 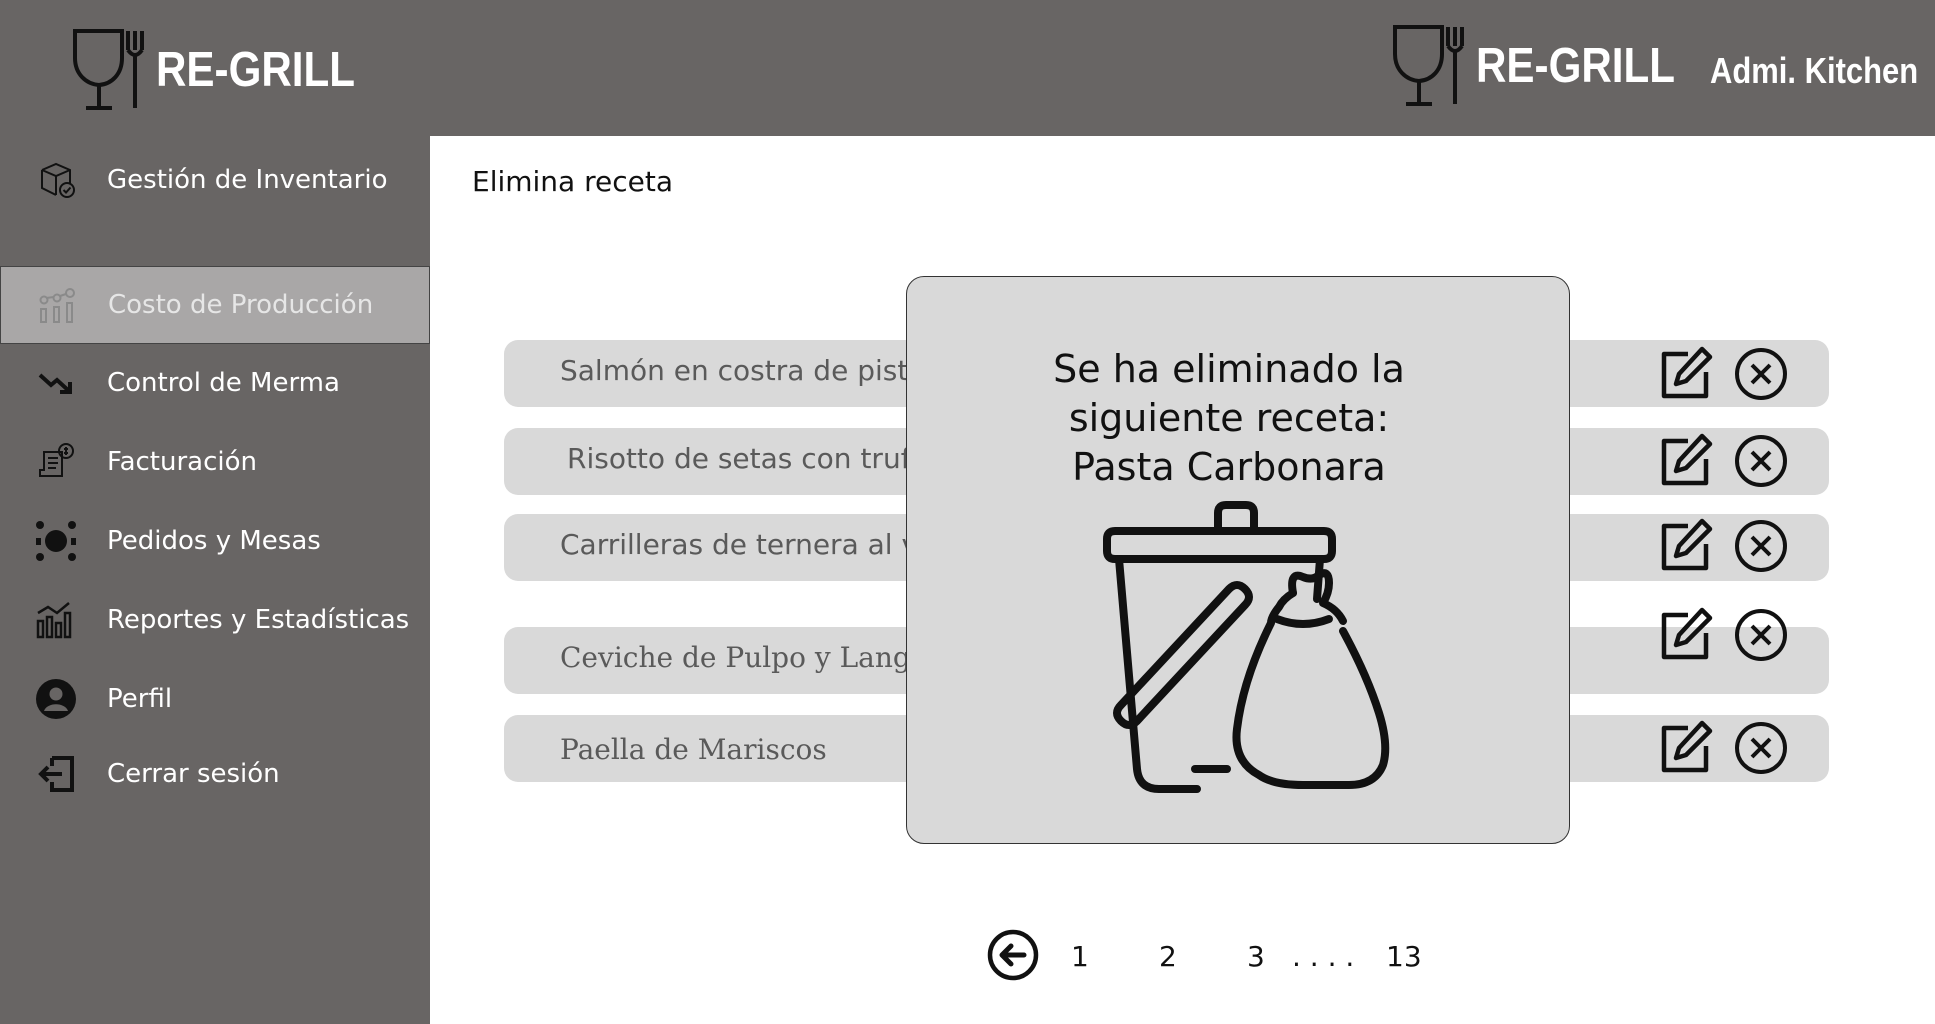 I want to click on recipe-name: Salmón en costra de pista, so click(x=743, y=370).